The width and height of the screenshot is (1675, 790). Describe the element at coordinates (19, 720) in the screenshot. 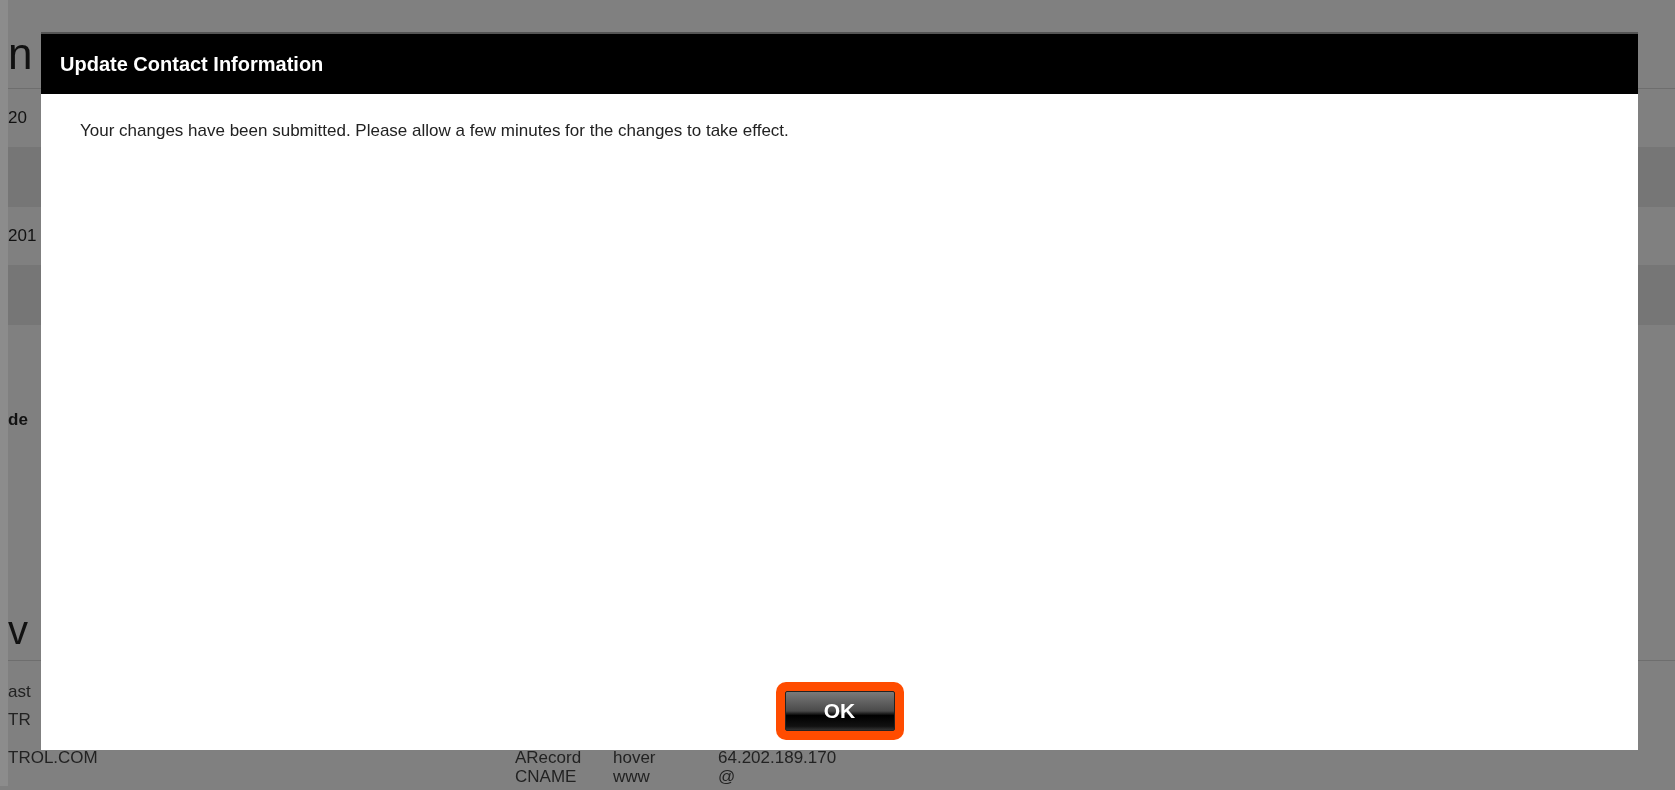

I see `list-text: TR` at that location.